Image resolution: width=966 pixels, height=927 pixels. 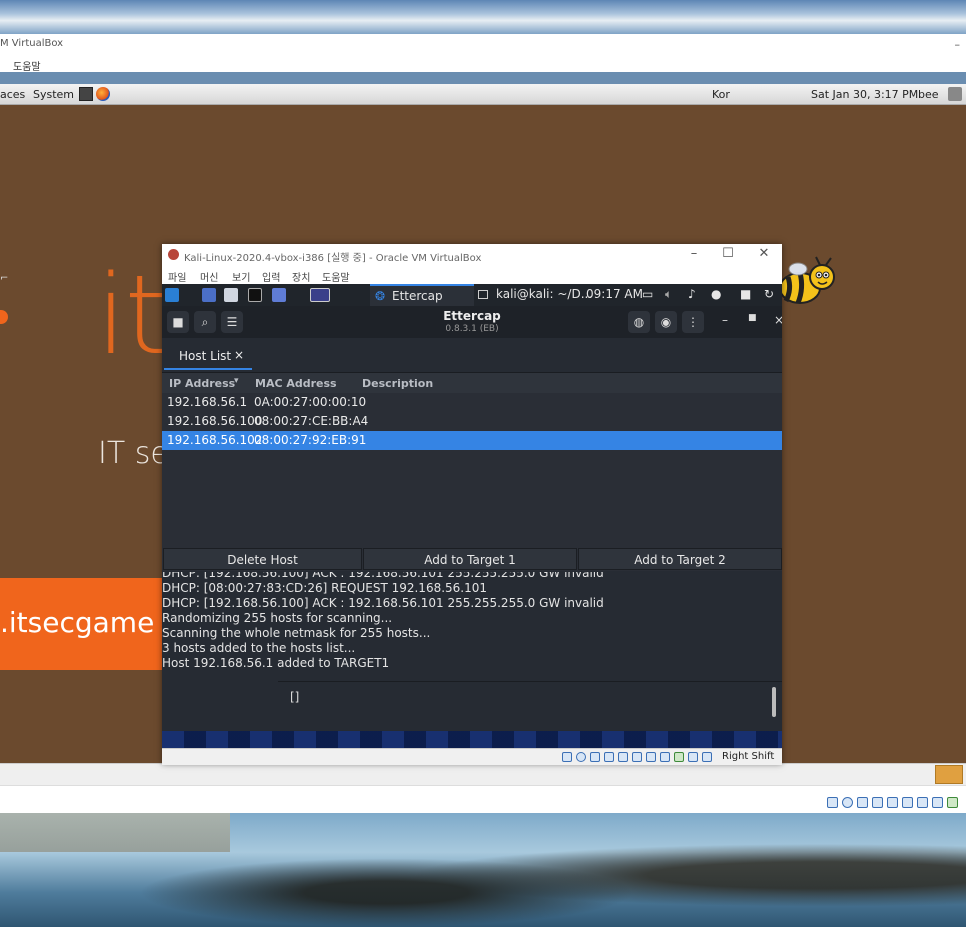 I want to click on status-optical-icon, so click(x=847, y=802).